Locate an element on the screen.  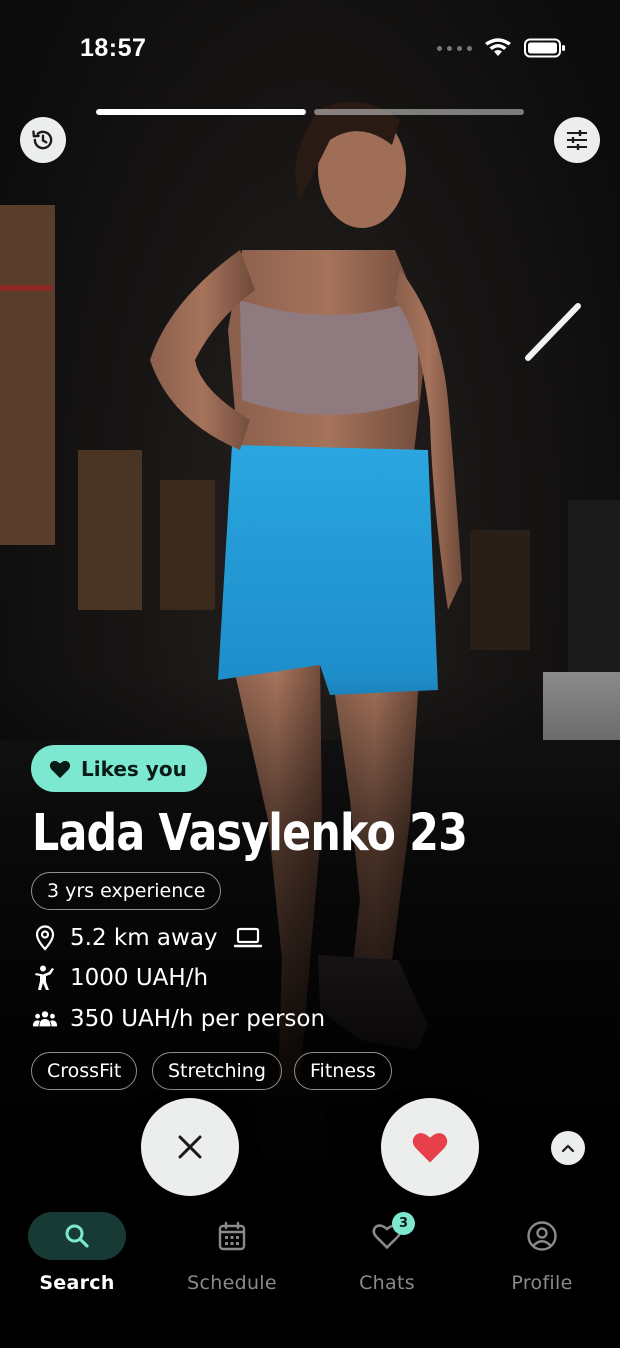
tab-bar: Search Schedule 3 Chats Profile is located at coordinates (310, 1274).